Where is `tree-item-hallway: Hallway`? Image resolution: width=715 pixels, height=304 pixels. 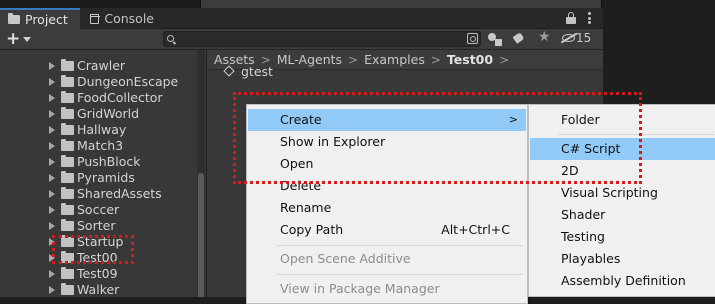 tree-item-hallway: Hallway is located at coordinates (98, 130).